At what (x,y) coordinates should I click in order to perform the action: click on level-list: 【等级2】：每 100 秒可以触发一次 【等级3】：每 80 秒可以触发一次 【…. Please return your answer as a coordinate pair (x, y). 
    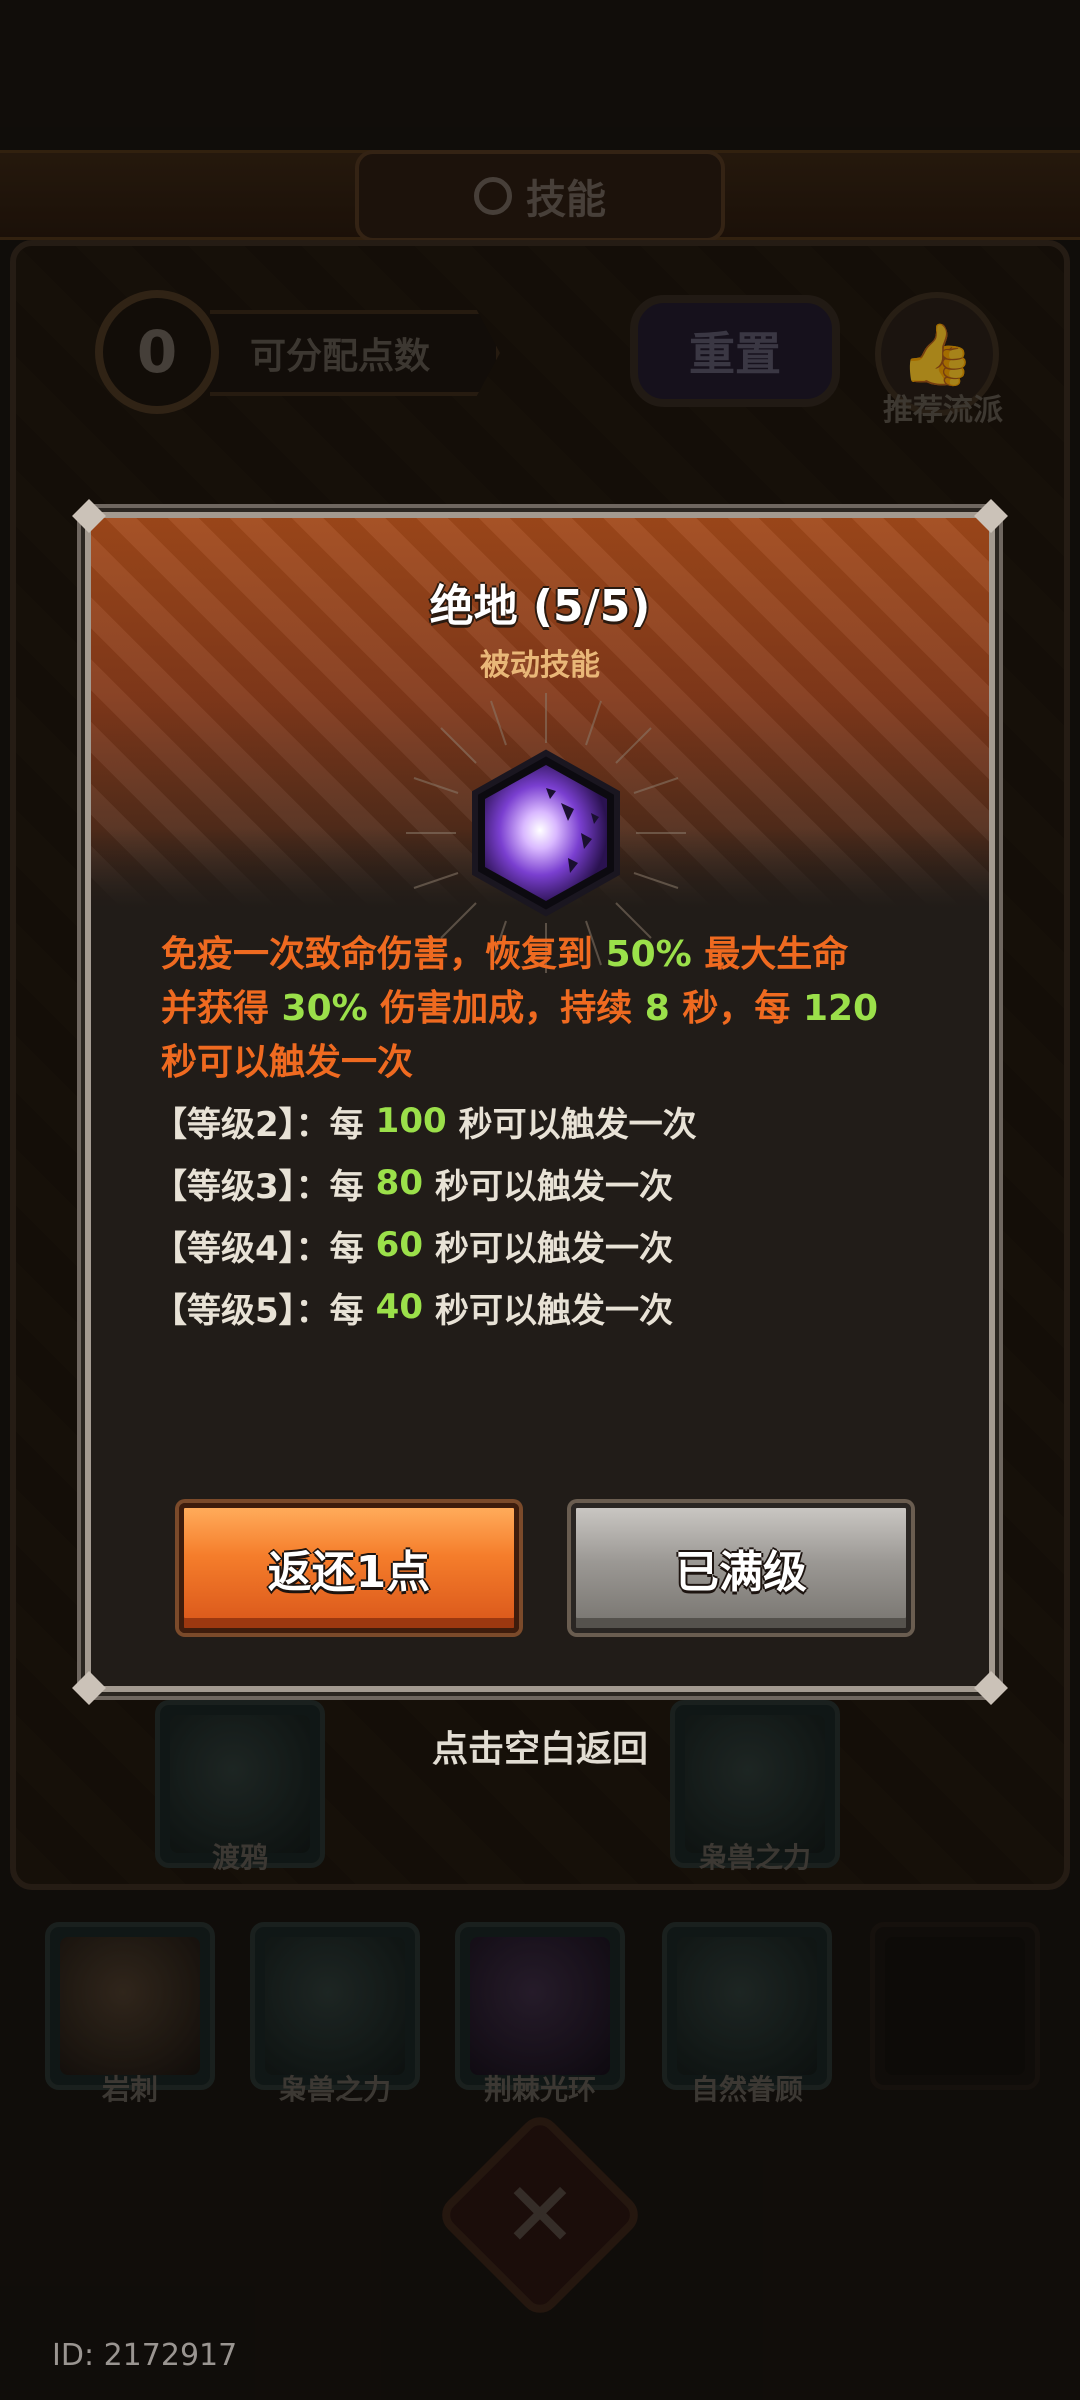
    Looking at the image, I should click on (543, 1214).